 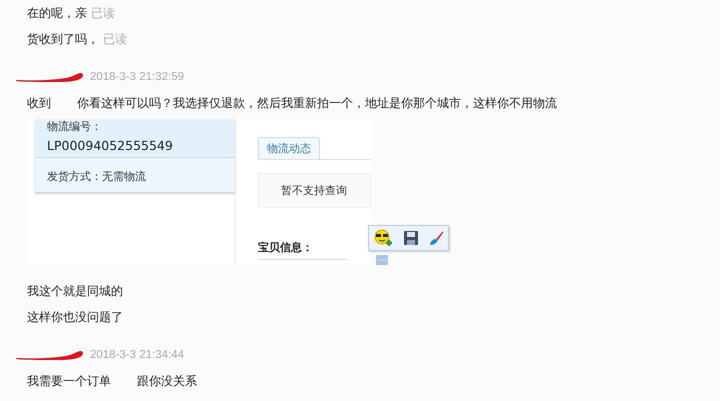 What do you see at coordinates (69, 381) in the screenshot?
I see `message-text: 我需要一个订单` at bounding box center [69, 381].